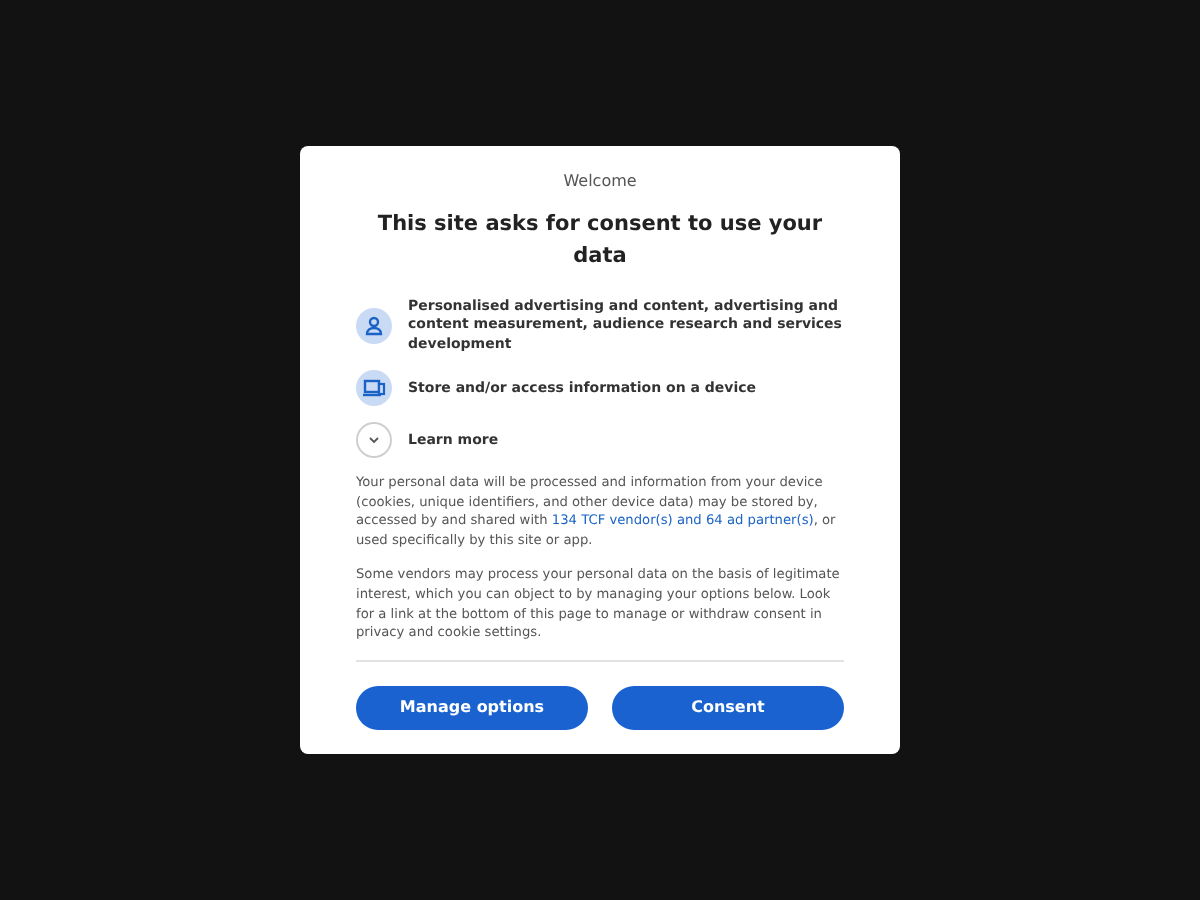 The image size is (1200, 900). What do you see at coordinates (374, 440) in the screenshot?
I see `chevron-icon` at bounding box center [374, 440].